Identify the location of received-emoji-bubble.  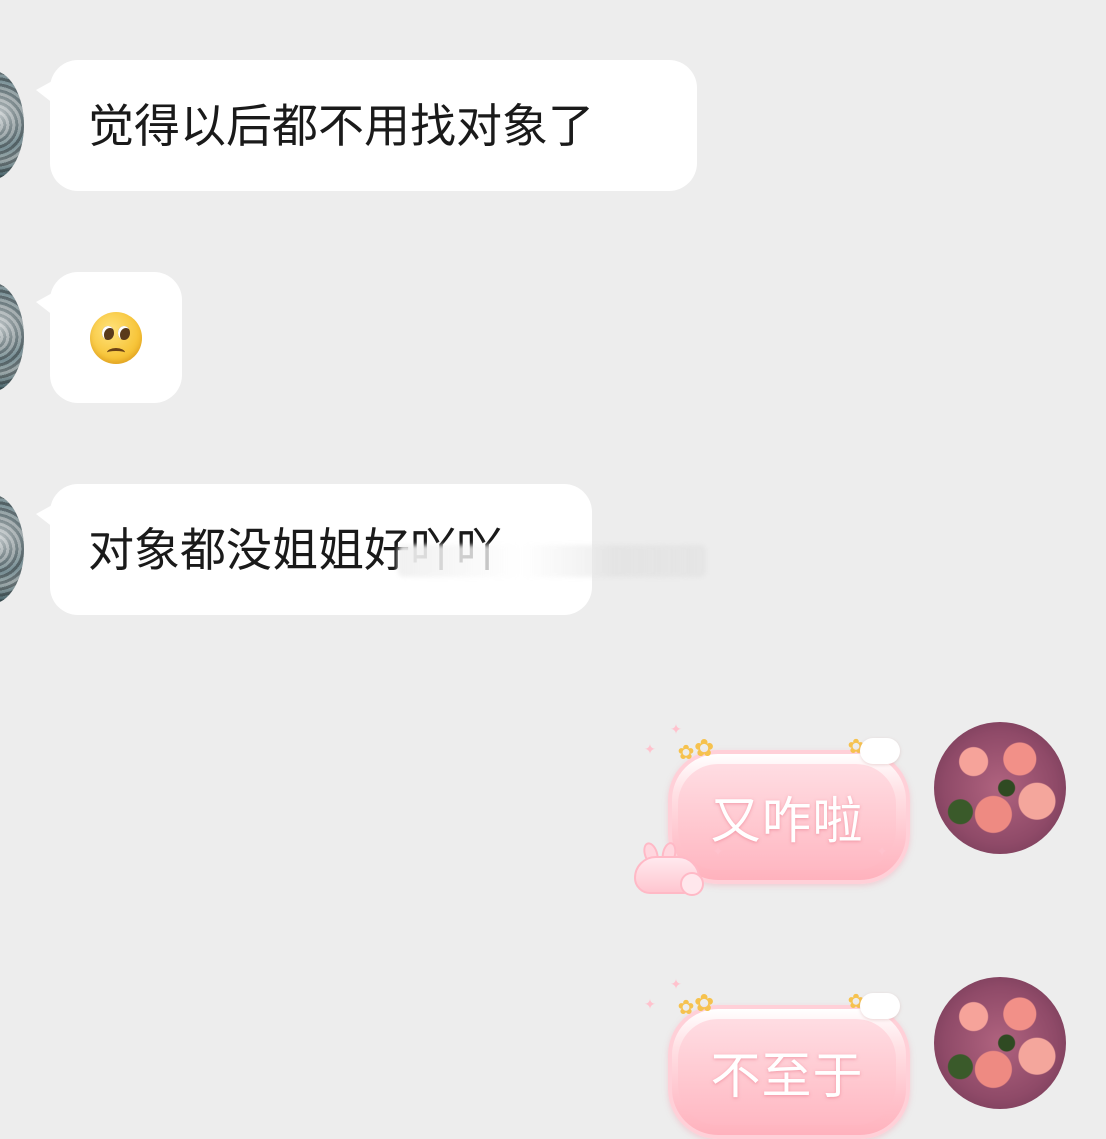
(109, 337).